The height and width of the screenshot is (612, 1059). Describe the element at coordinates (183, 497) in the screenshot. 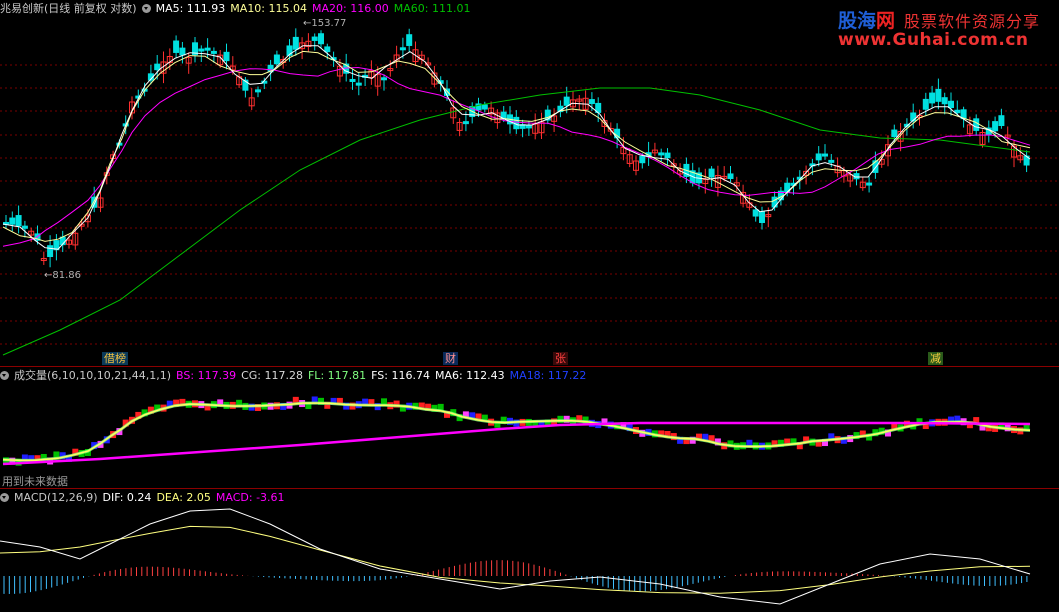

I see `dea-label: DEA: 2.05` at that location.